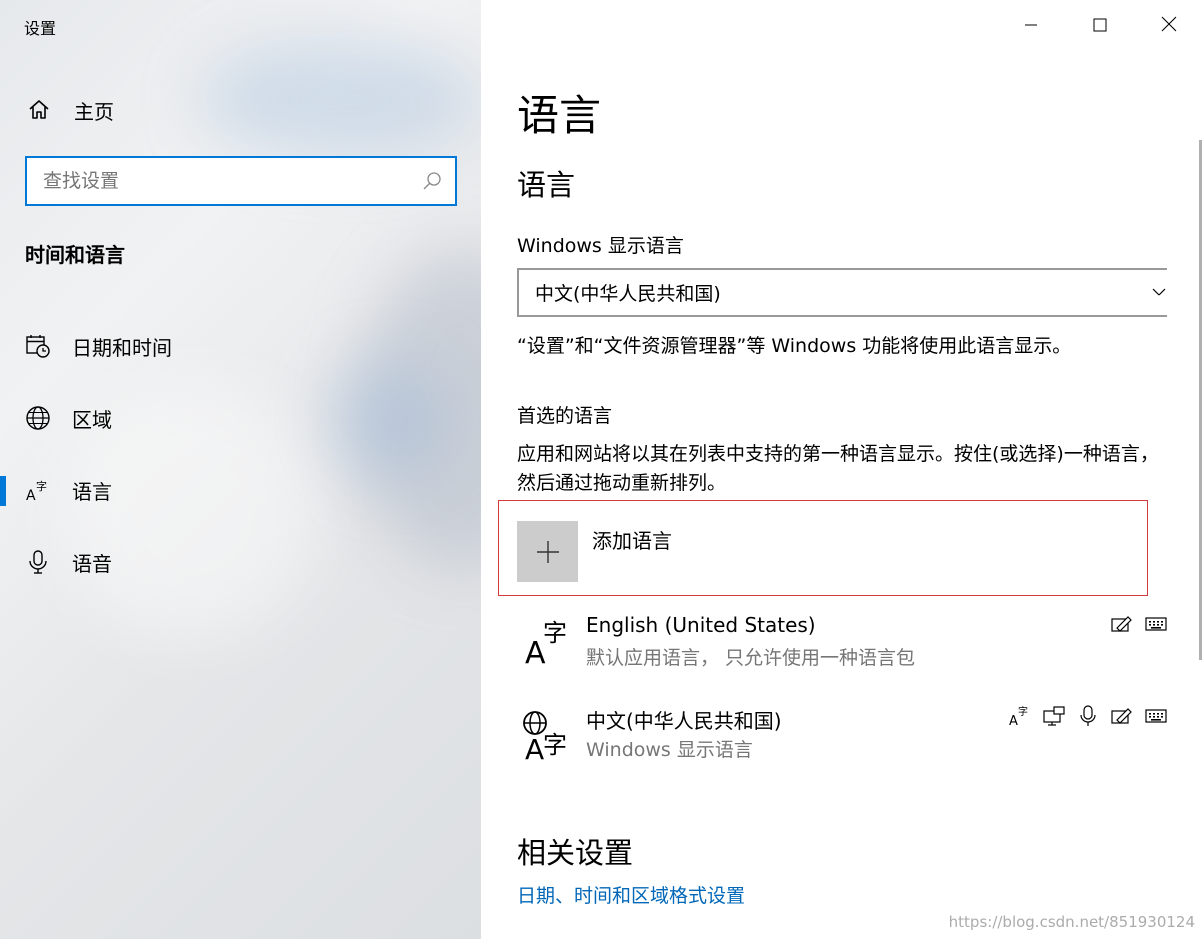  What do you see at coordinates (632, 541) in the screenshot?
I see `add-language-label: 添加语言` at bounding box center [632, 541].